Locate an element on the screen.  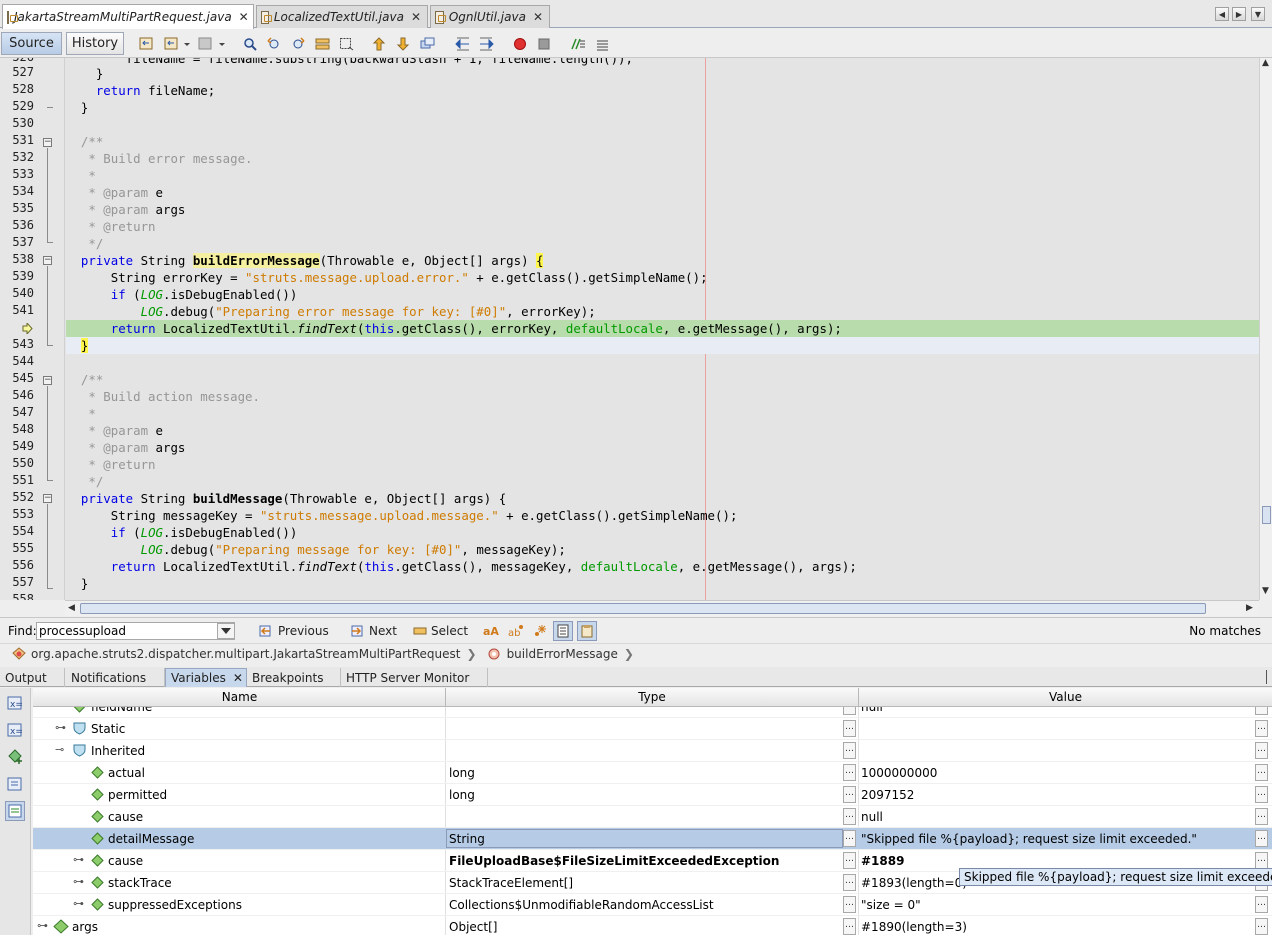
tab-notifications: Notifications is located at coordinates (115, 677).